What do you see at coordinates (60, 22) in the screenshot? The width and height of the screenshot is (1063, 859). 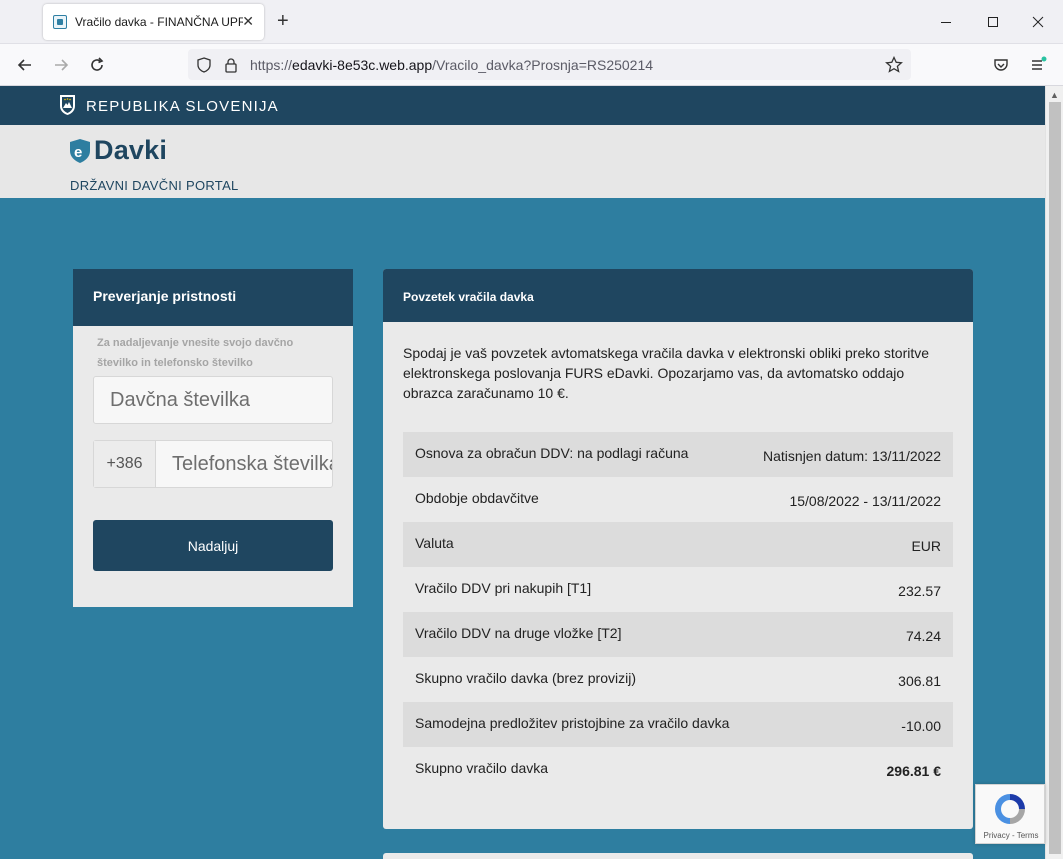 I see `favicon-icon` at bounding box center [60, 22].